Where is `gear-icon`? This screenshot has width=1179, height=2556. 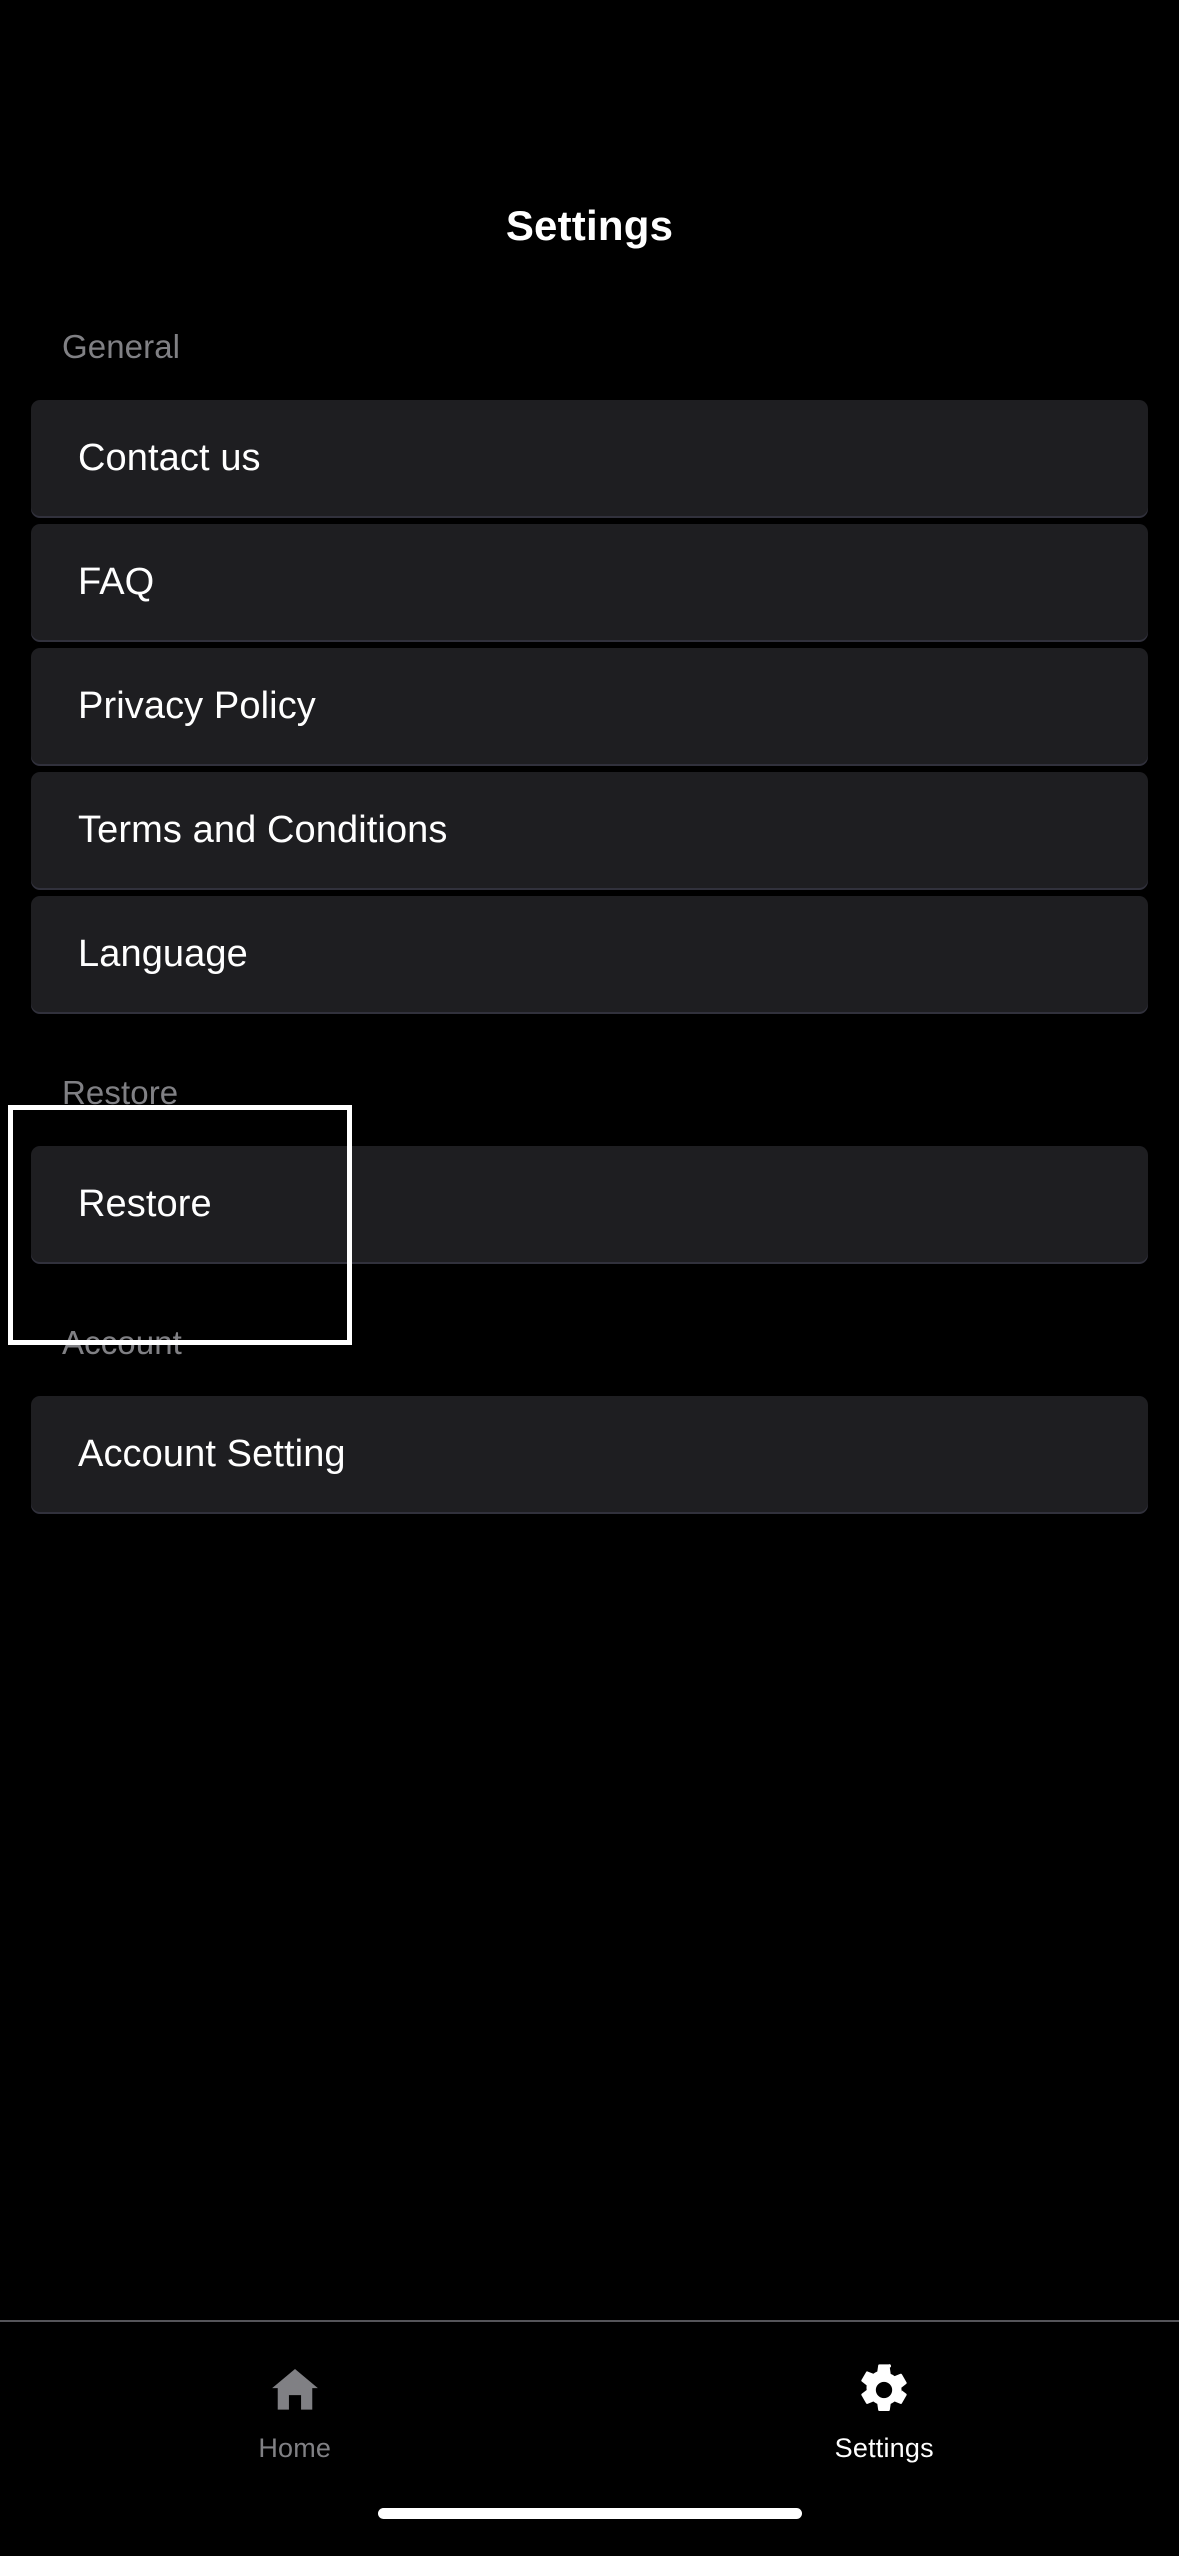
gear-icon is located at coordinates (884, 2390).